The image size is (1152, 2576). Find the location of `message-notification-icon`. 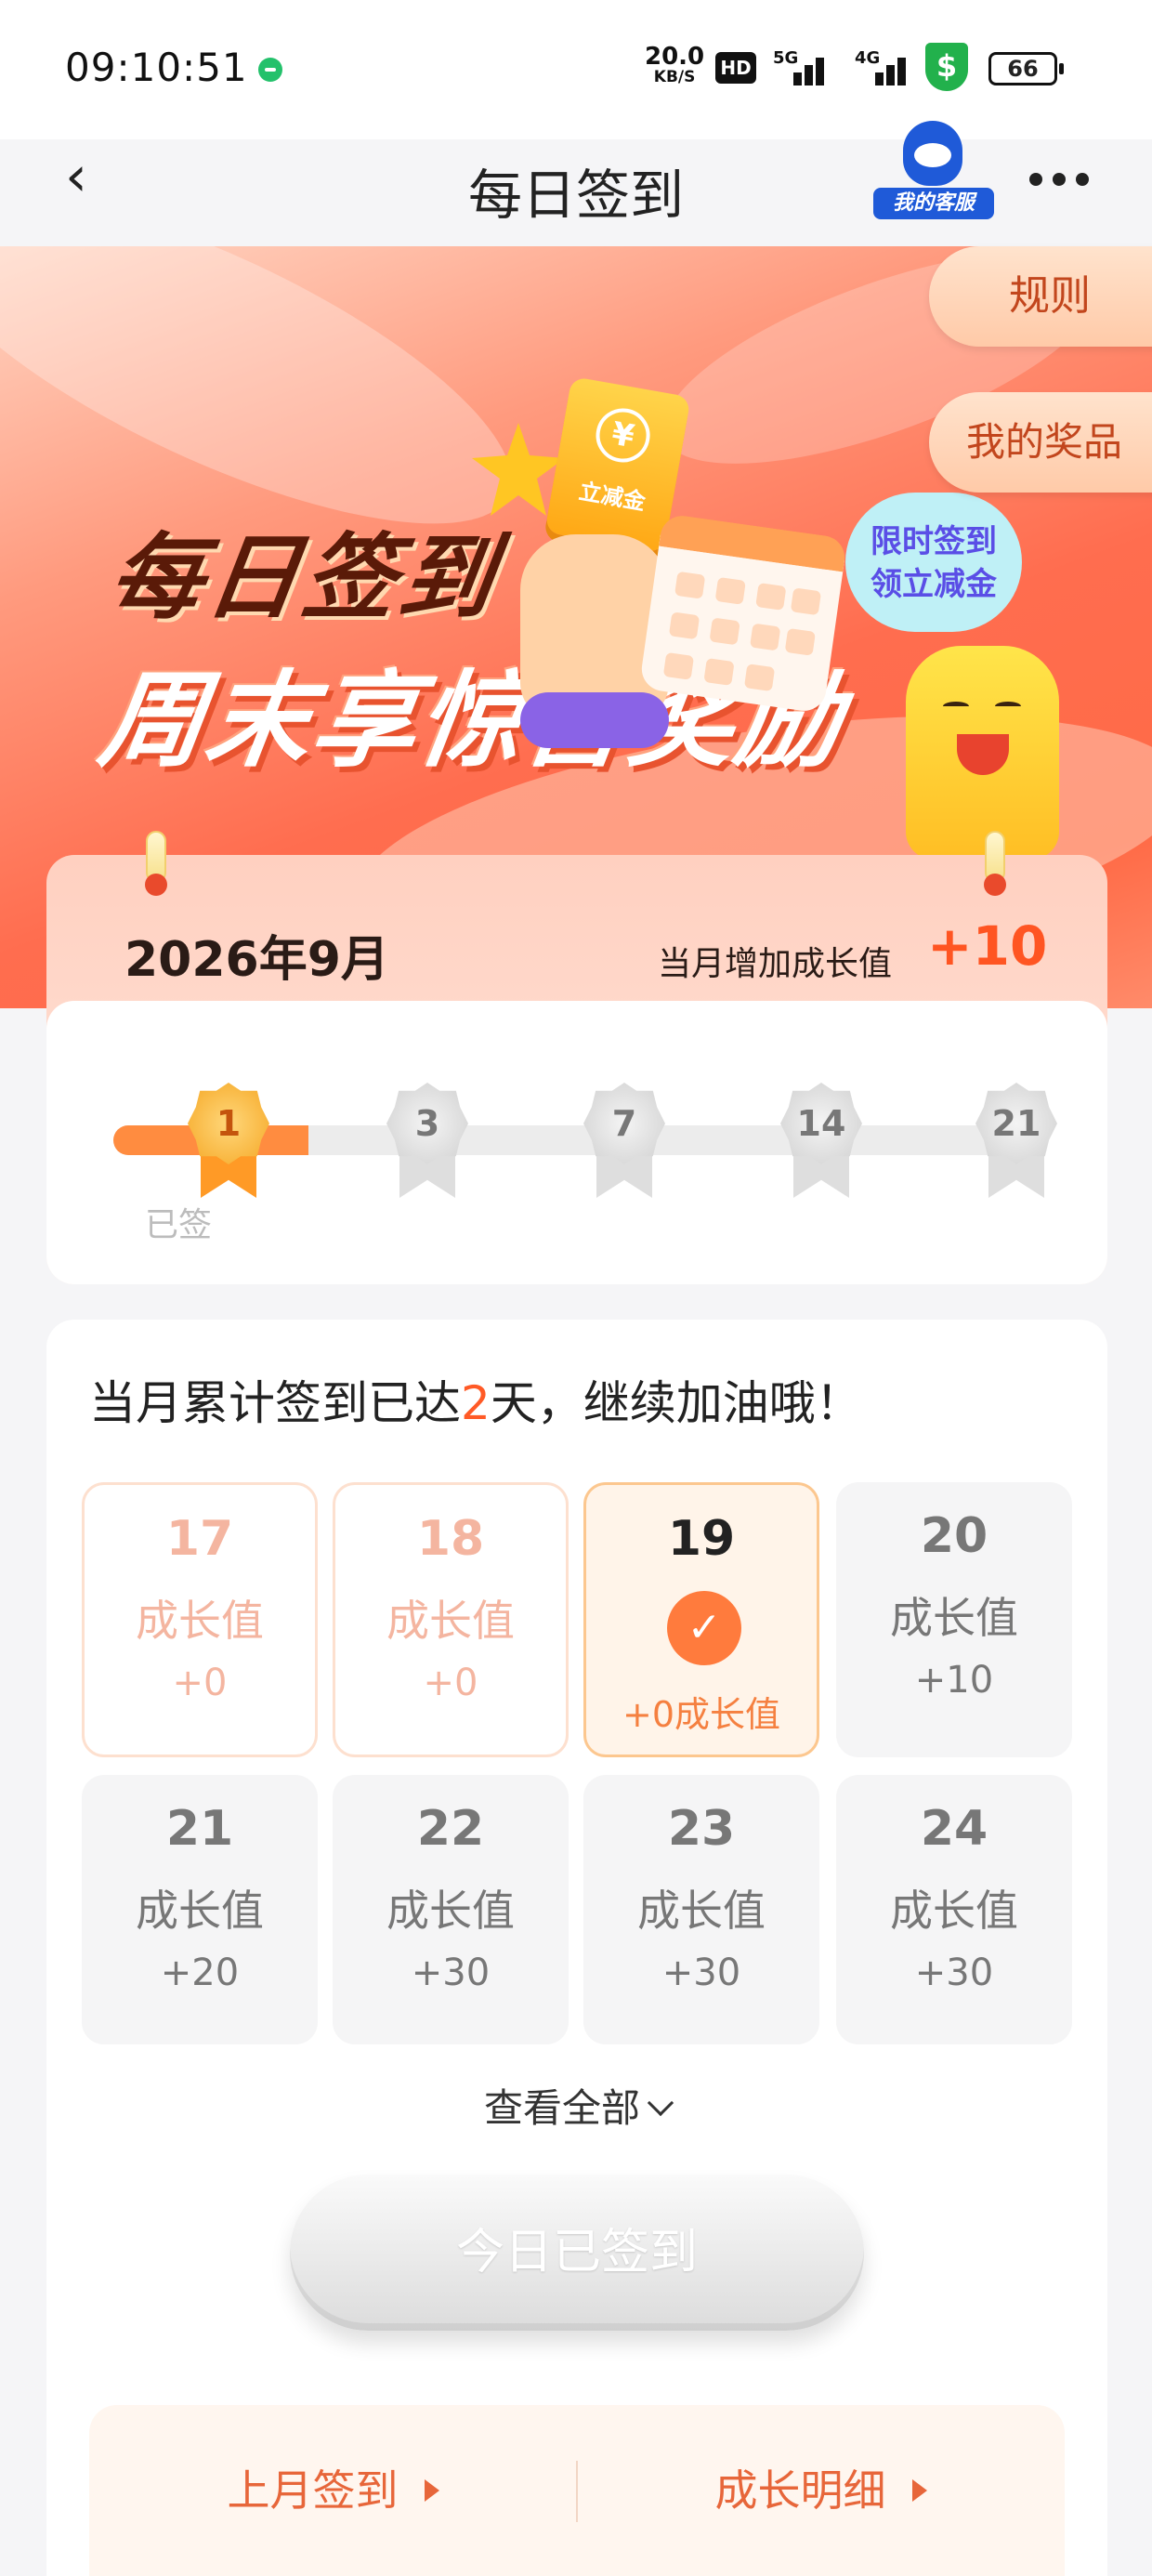

message-notification-icon is located at coordinates (270, 70).